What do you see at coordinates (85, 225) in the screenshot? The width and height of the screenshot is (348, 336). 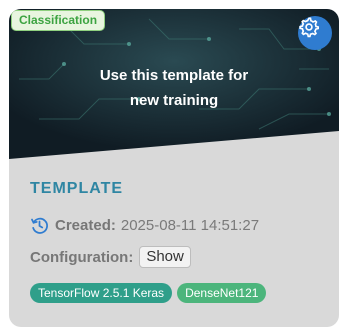 I see `created-label: Created:` at bounding box center [85, 225].